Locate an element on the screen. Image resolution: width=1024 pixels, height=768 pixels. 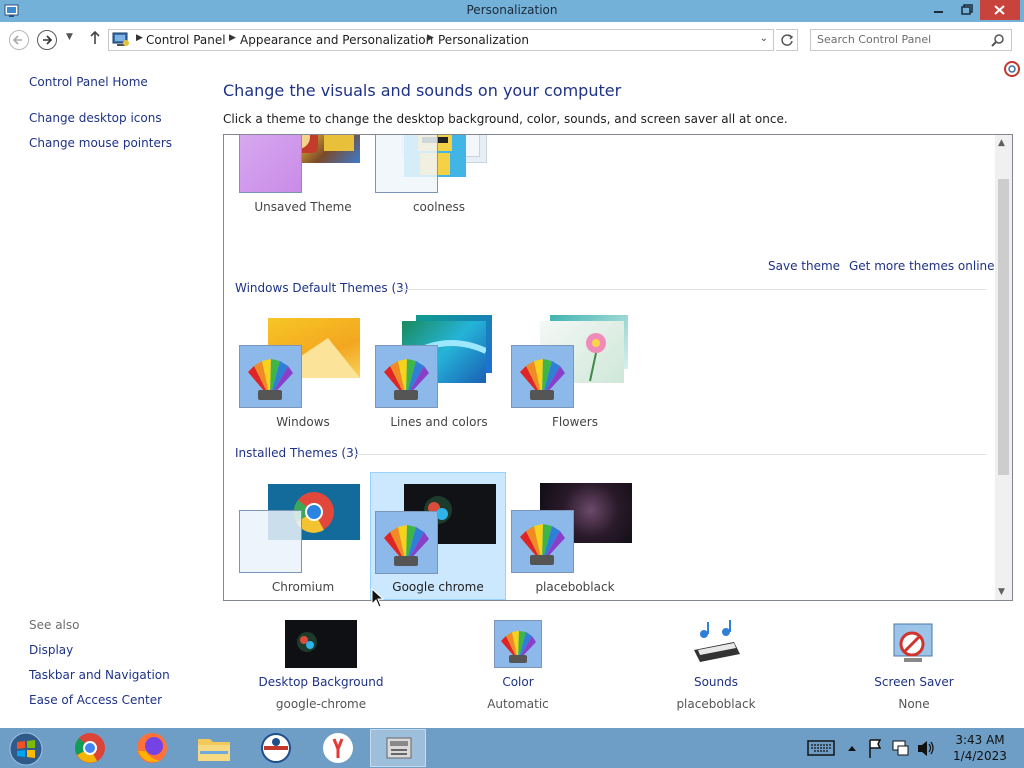
sounds-label: Sounds is located at coordinates (716, 682).